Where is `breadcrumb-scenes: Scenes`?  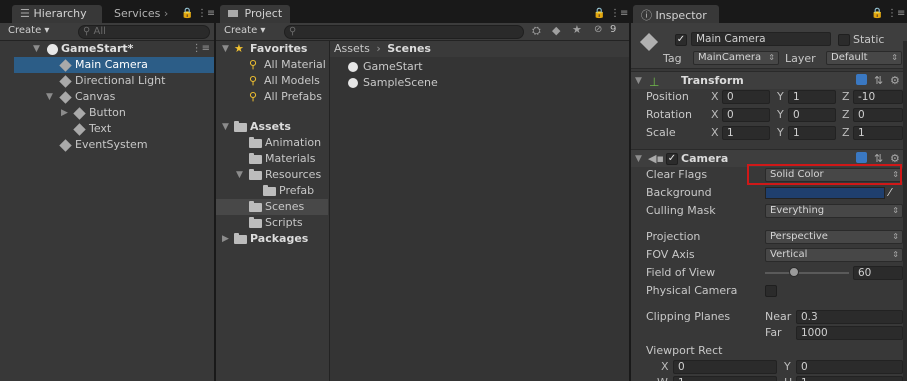
breadcrumb-scenes: Scenes is located at coordinates (409, 48).